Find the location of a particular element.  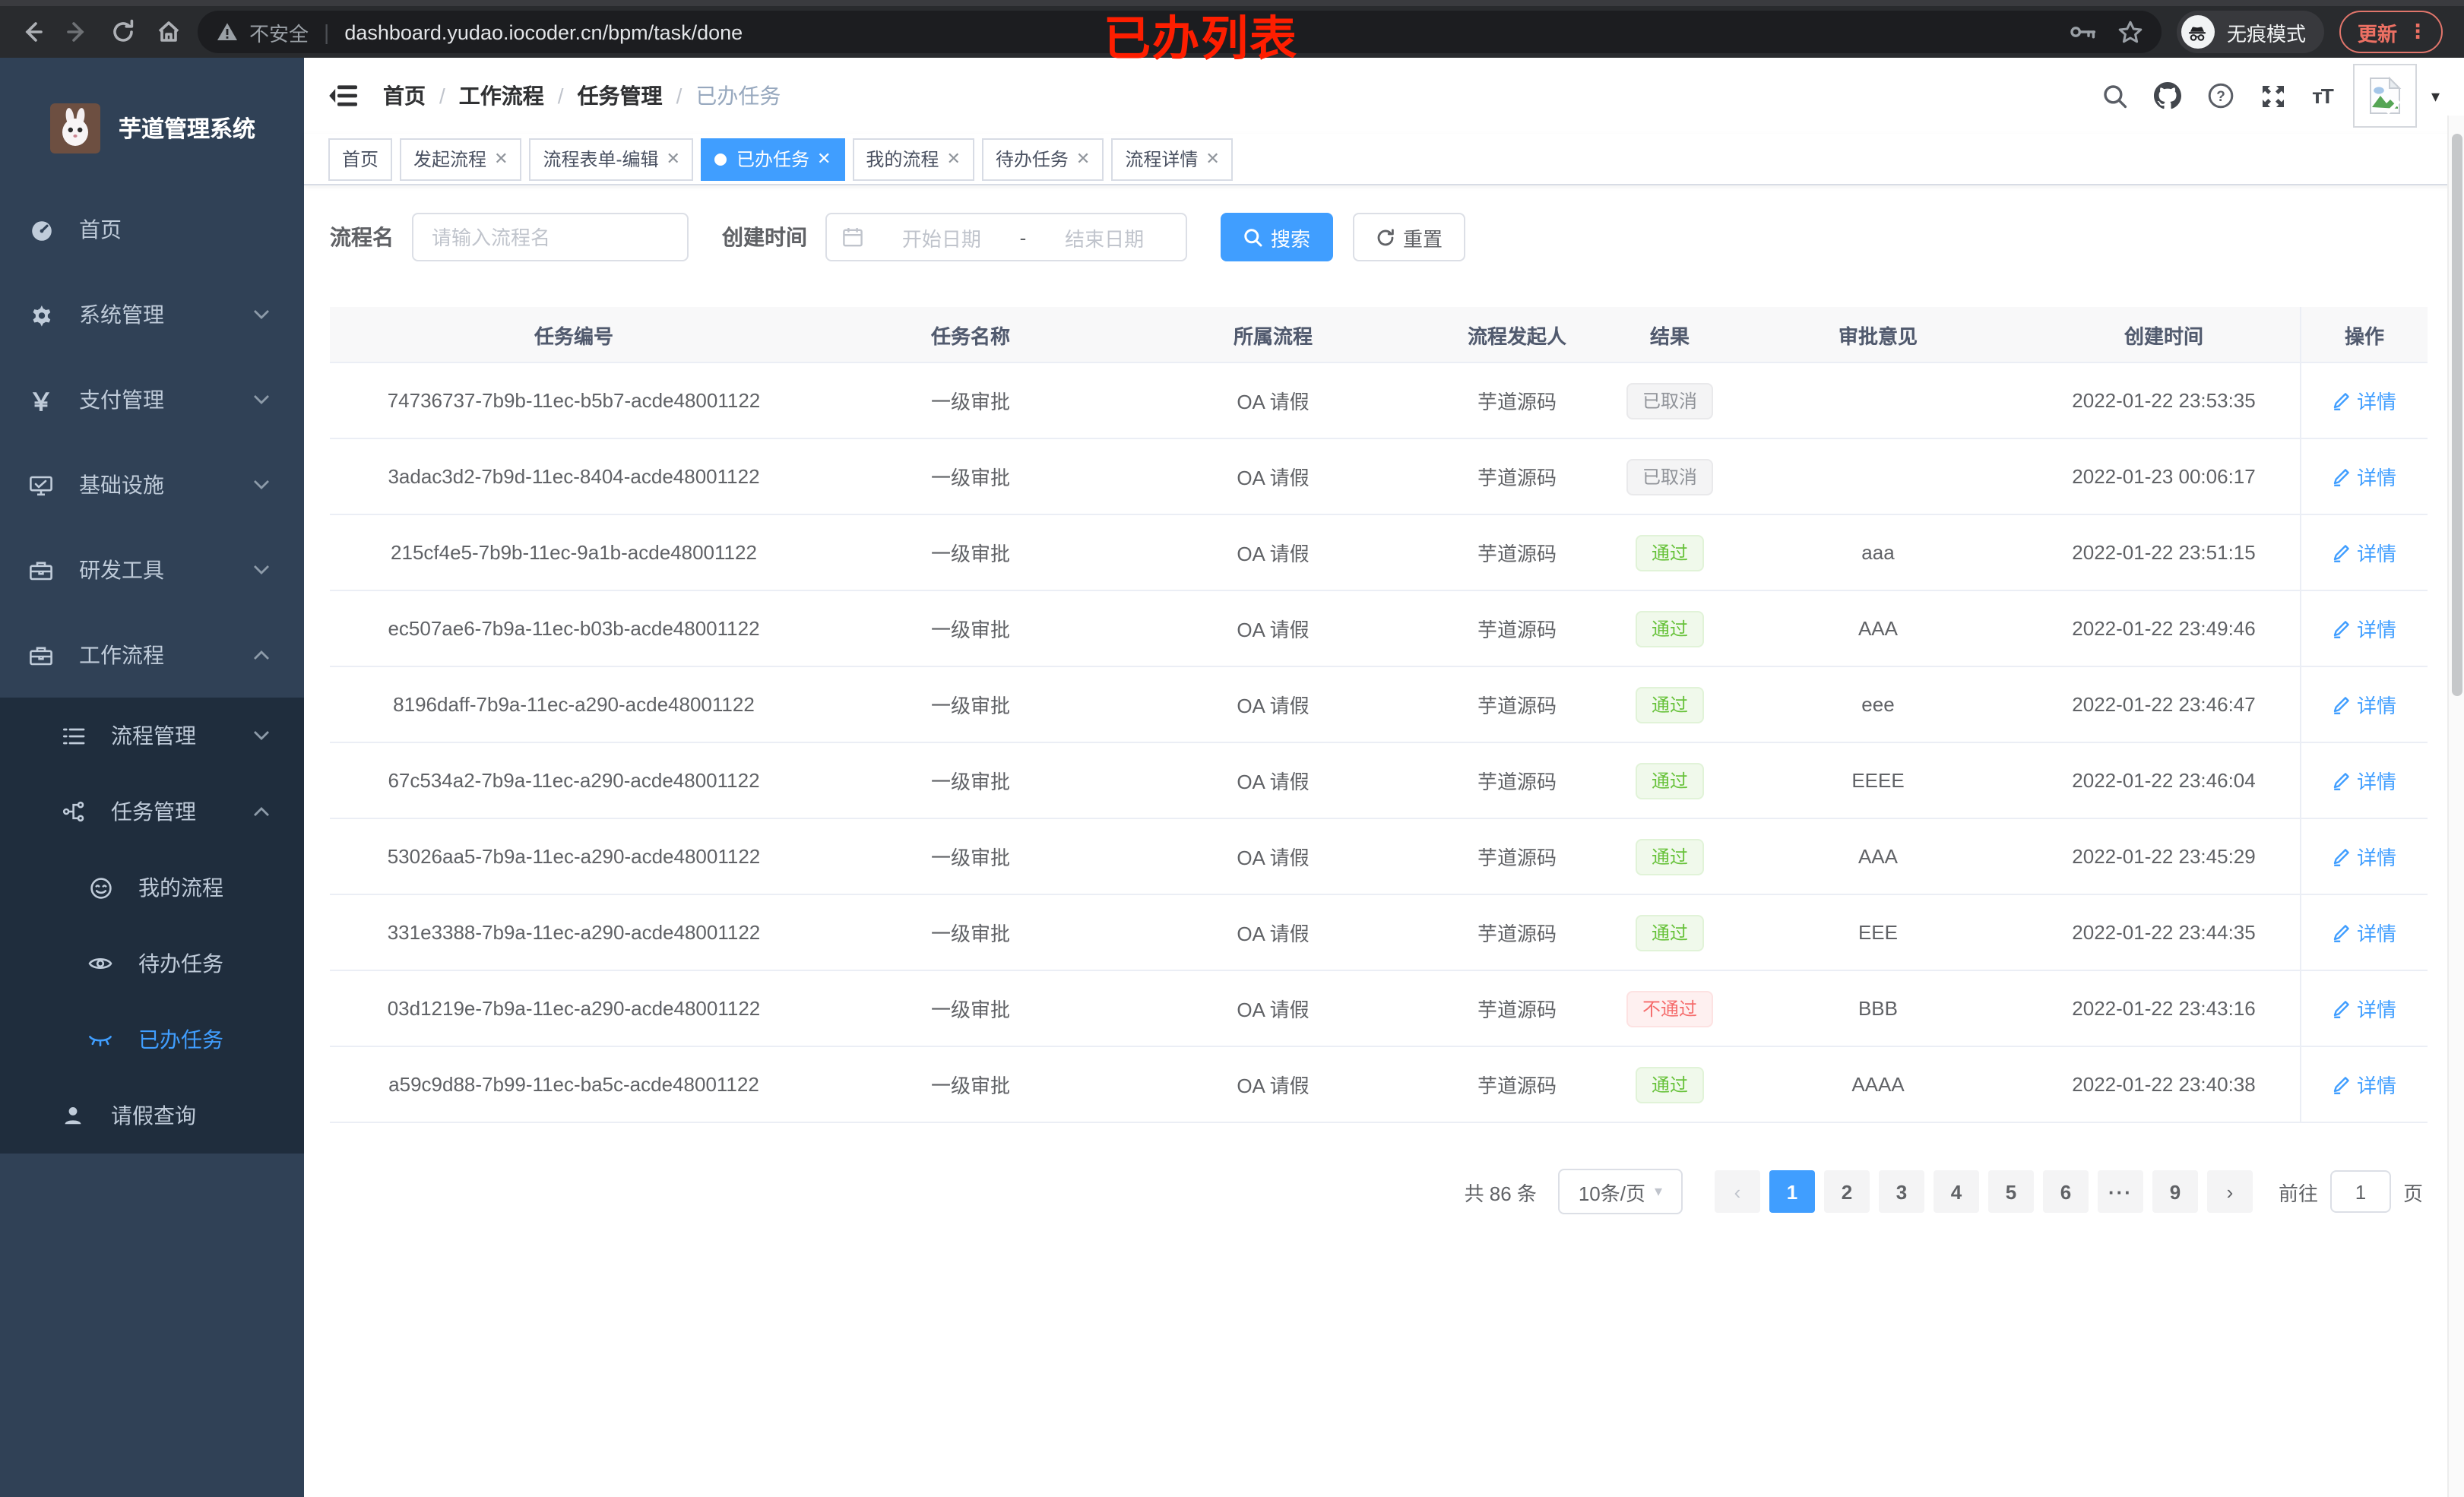

tab-todo-tasks: 待办任务 ✕ is located at coordinates (1042, 159).